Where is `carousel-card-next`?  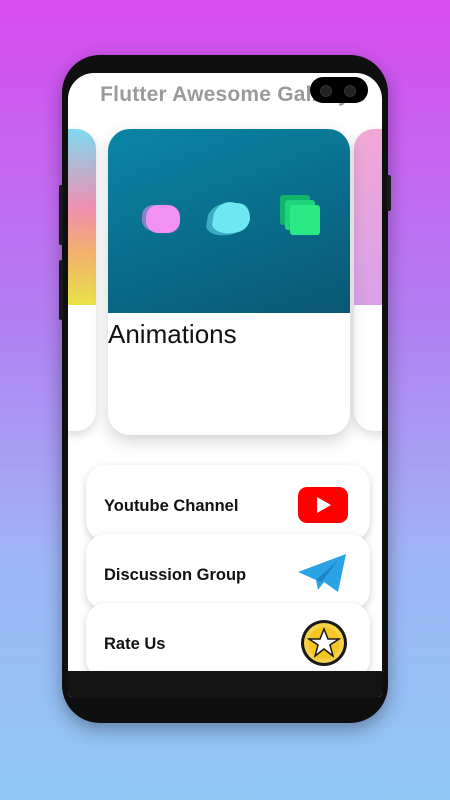
carousel-card-next is located at coordinates (368, 280).